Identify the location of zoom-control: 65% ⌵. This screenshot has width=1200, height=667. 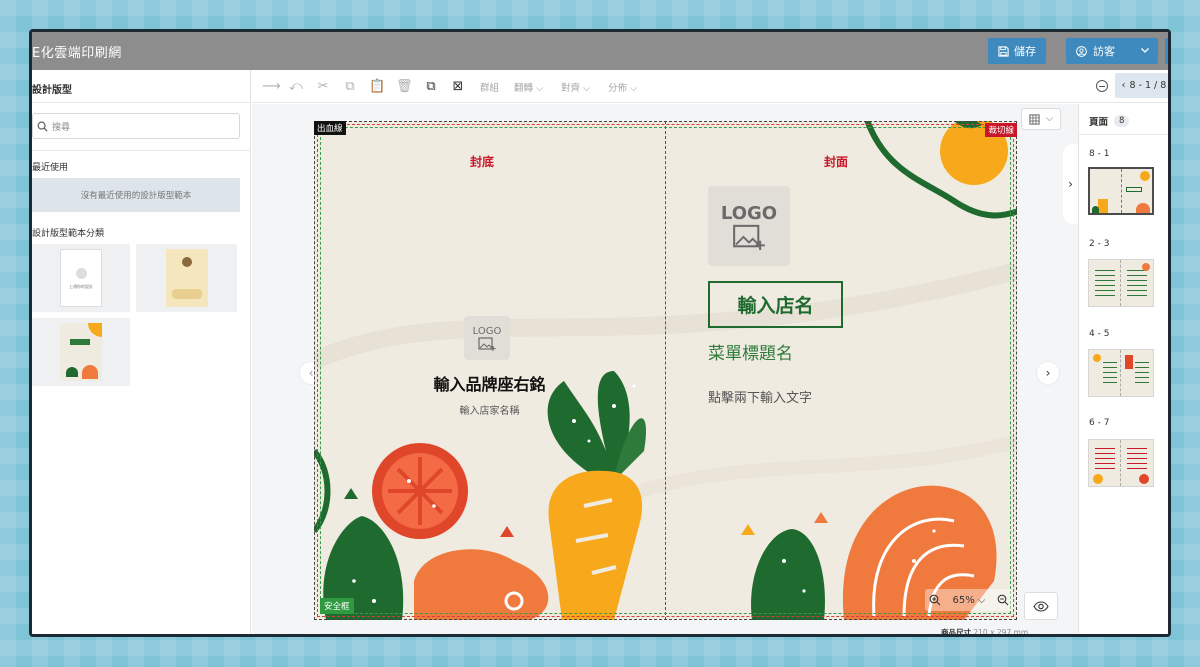
(969, 600).